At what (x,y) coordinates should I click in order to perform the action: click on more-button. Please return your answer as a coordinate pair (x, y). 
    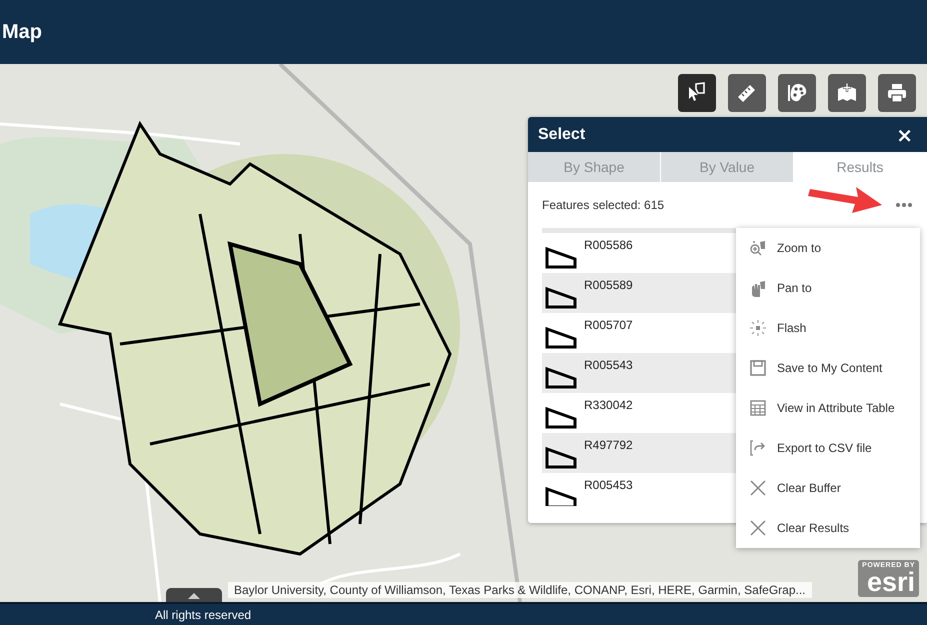
    Looking at the image, I should click on (904, 205).